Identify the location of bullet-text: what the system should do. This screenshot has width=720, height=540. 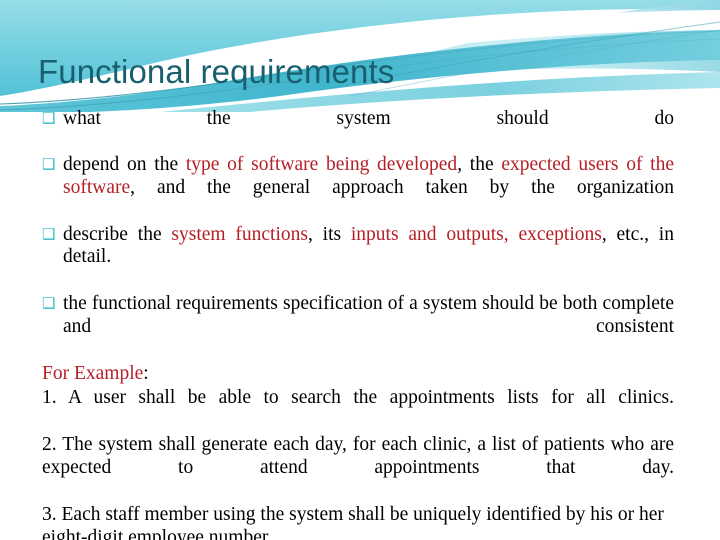
(368, 118).